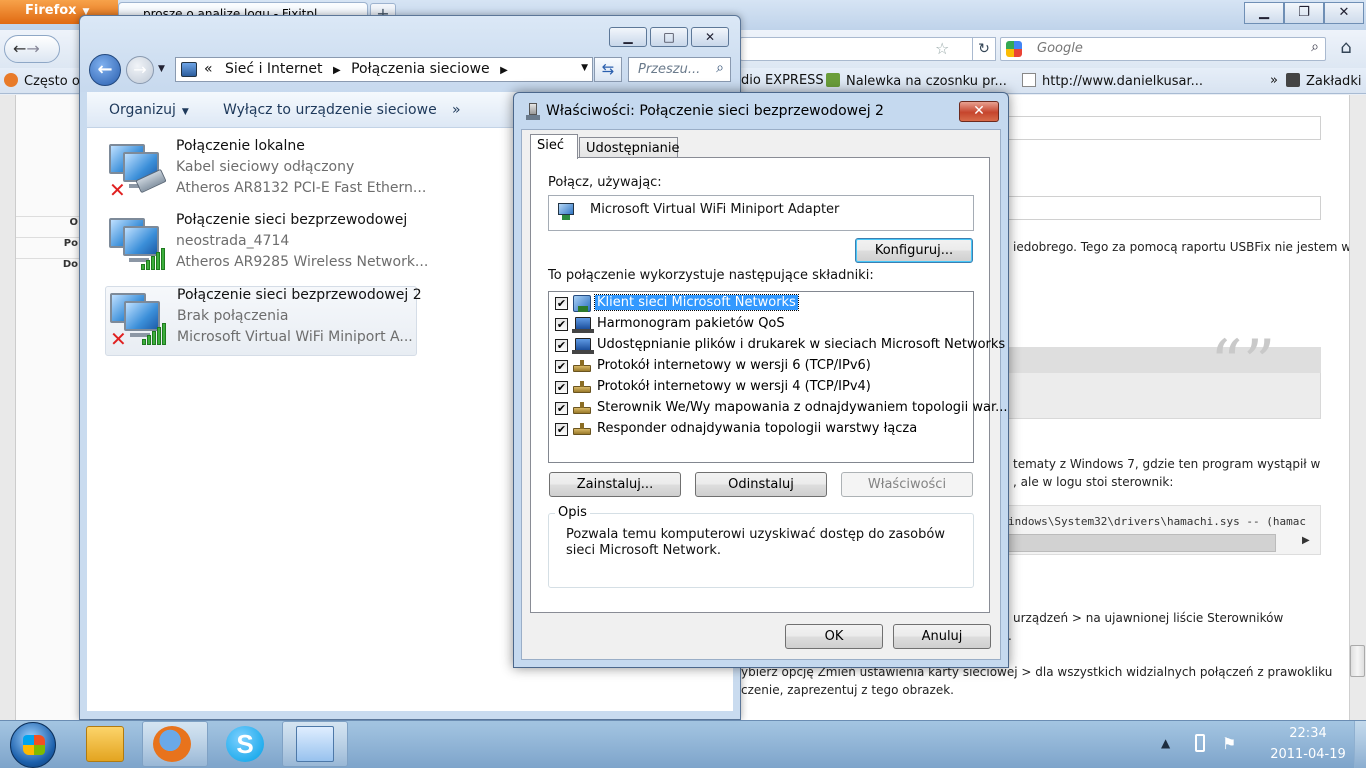 This screenshot has height=768, width=1366. I want to click on address-prefix: «, so click(208, 69).